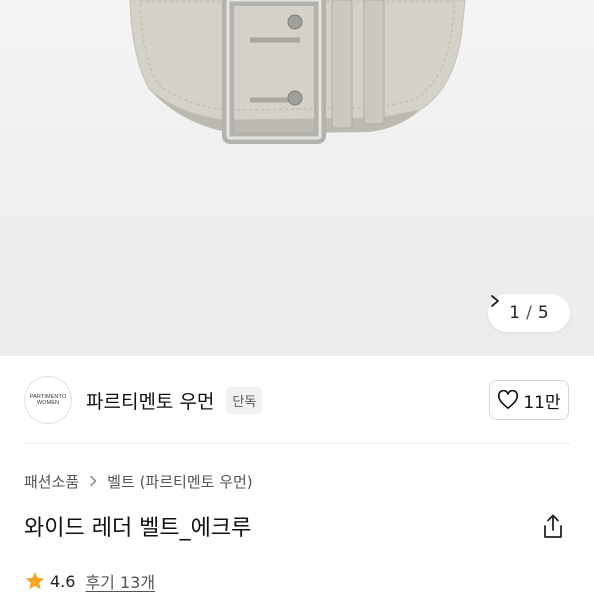 Image resolution: width=594 pixels, height=594 pixels. I want to click on rating-row: 4.6 후기 13개, so click(89, 581).